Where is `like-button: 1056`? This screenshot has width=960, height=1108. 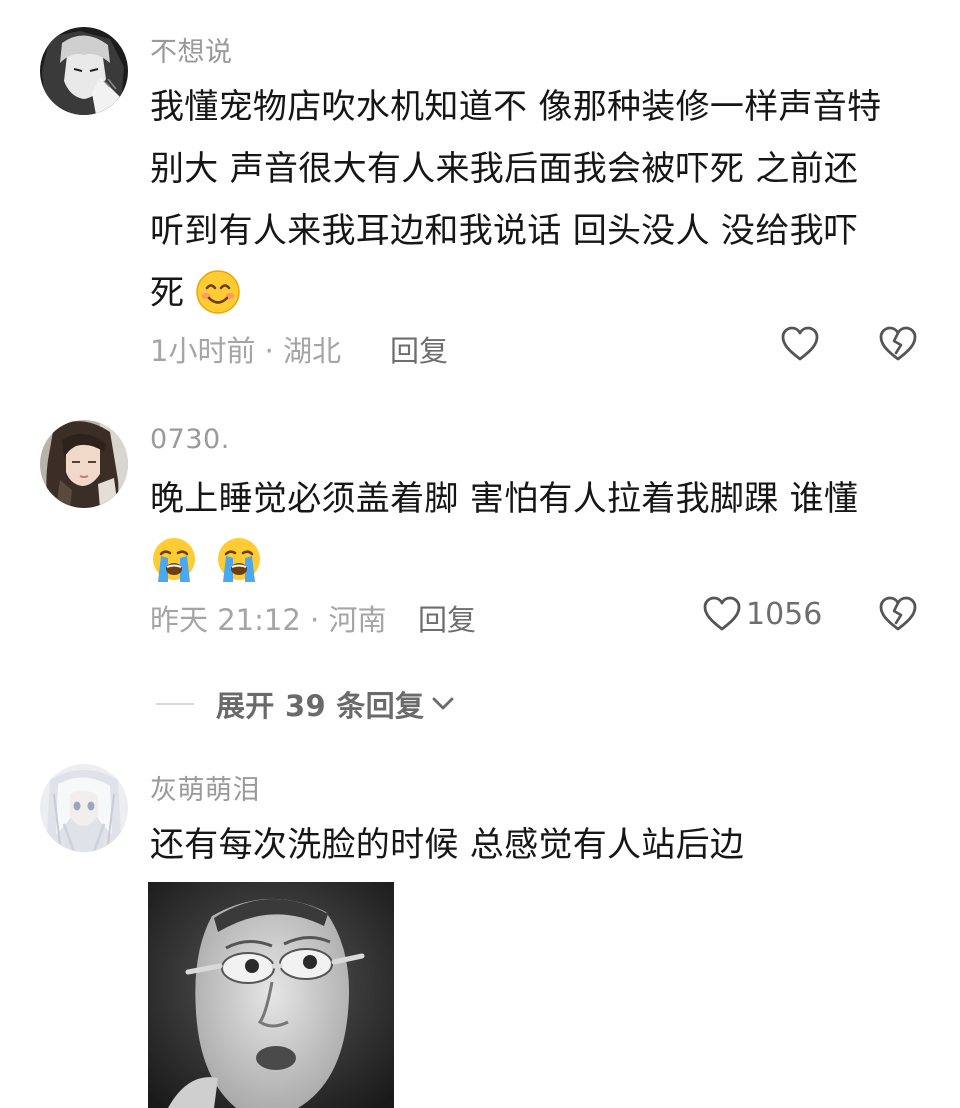 like-button: 1056 is located at coordinates (762, 614).